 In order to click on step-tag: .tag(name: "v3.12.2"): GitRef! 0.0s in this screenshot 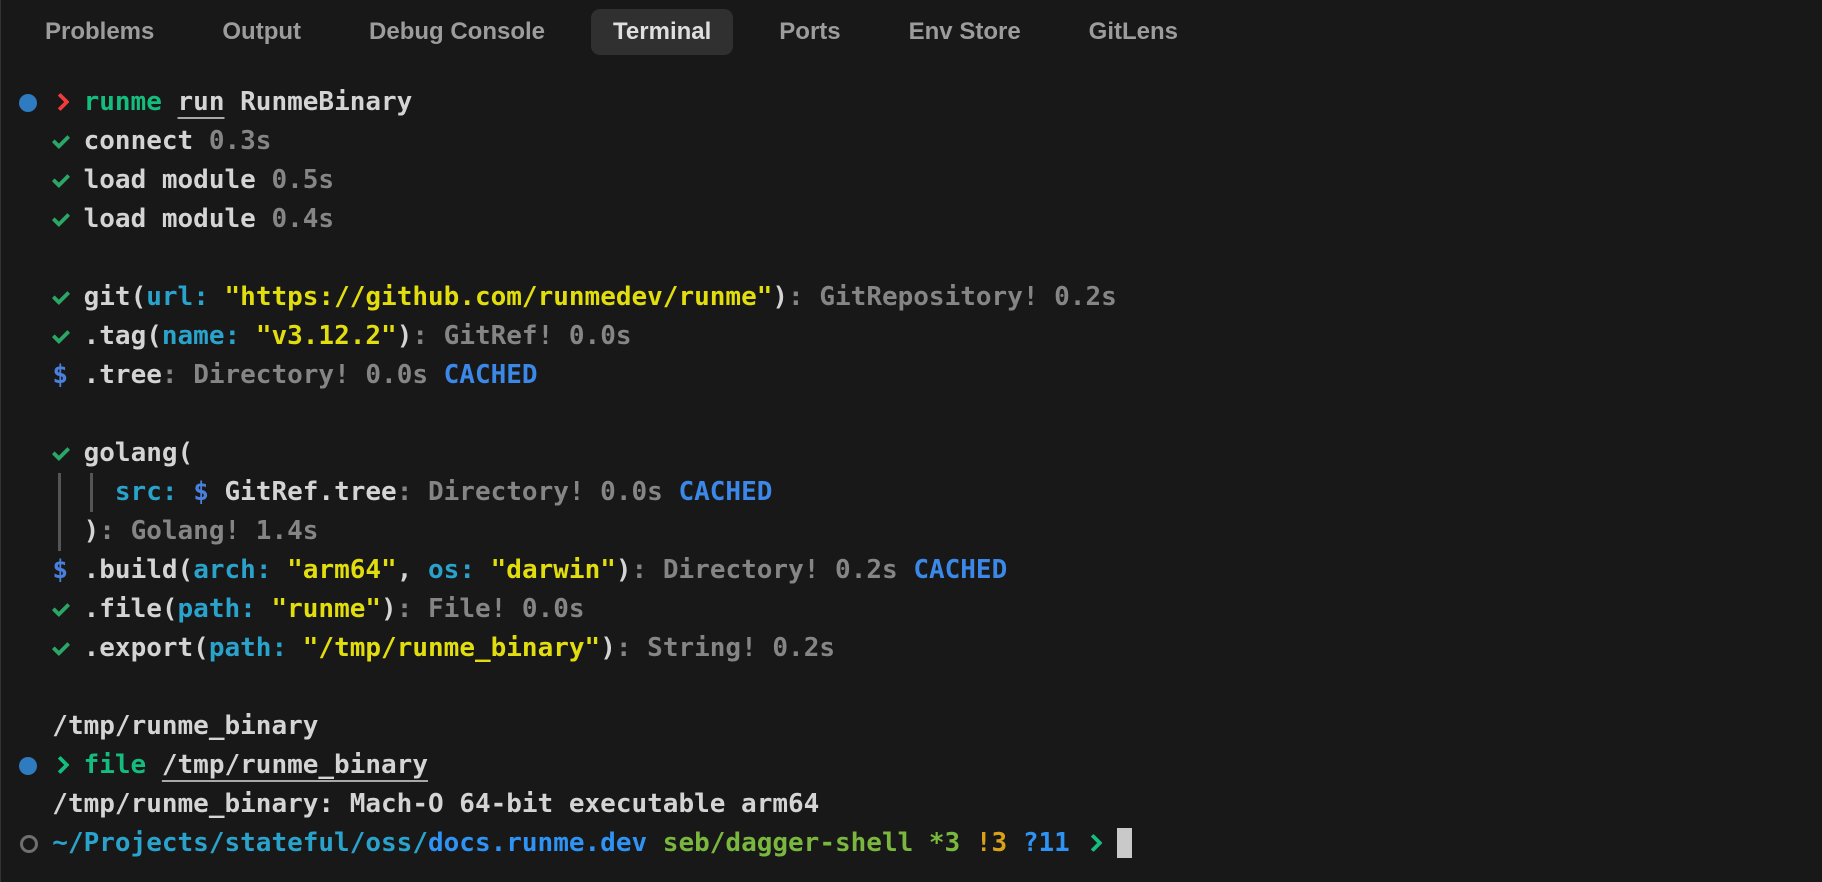, I will do `click(916, 336)`.